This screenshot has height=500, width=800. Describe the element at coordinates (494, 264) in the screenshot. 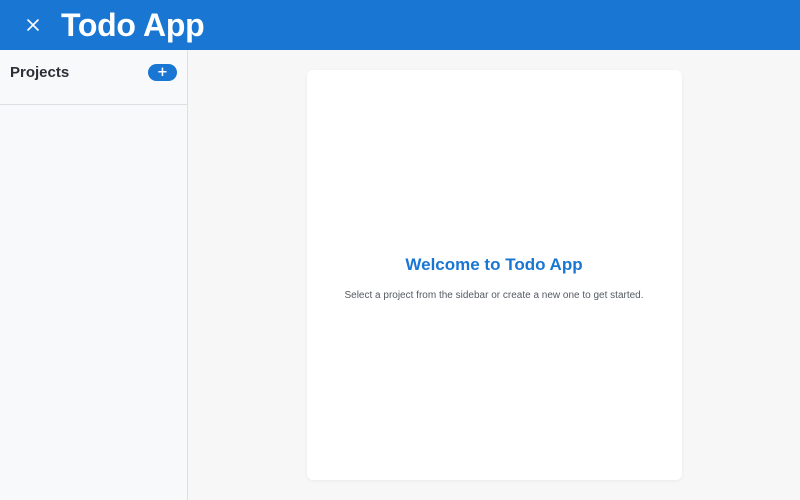

I see `welcome-title: Welcome to Todo App` at that location.